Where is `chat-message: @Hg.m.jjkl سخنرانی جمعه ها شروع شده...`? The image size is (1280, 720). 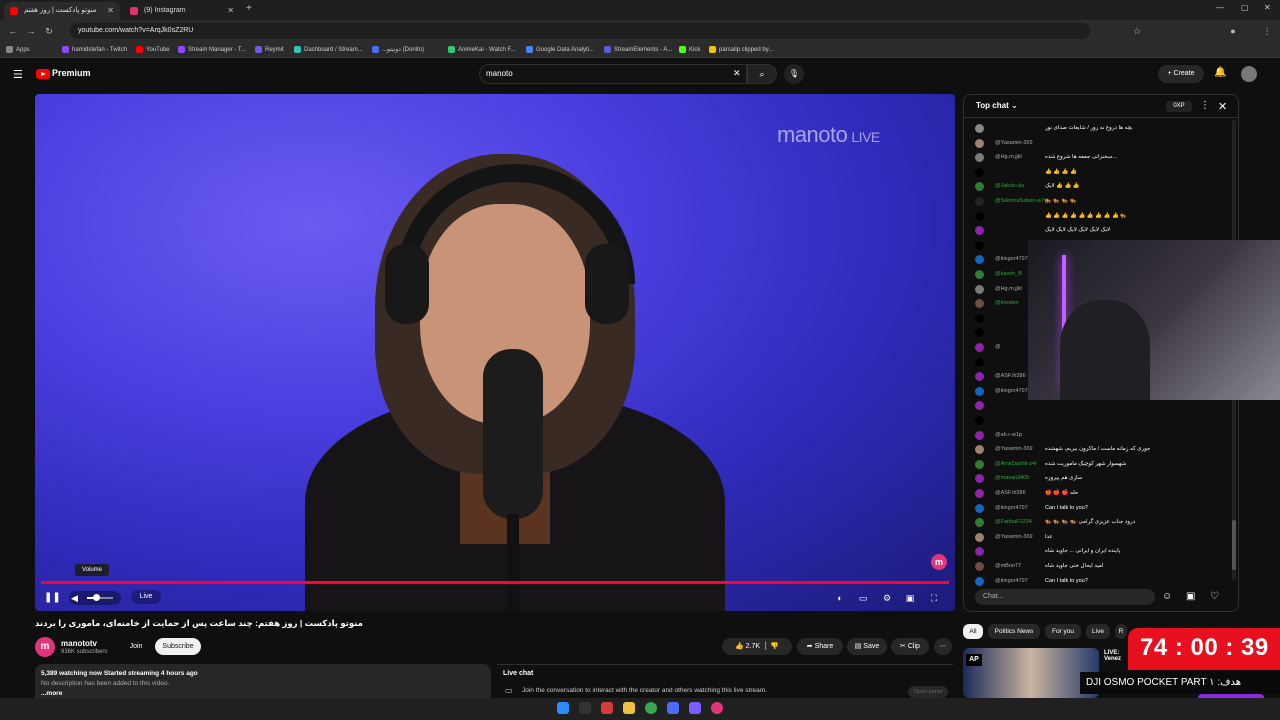 chat-message: @Hg.m.jjkl سخنرانی جمعه ها شروع شده... is located at coordinates (1101, 157).